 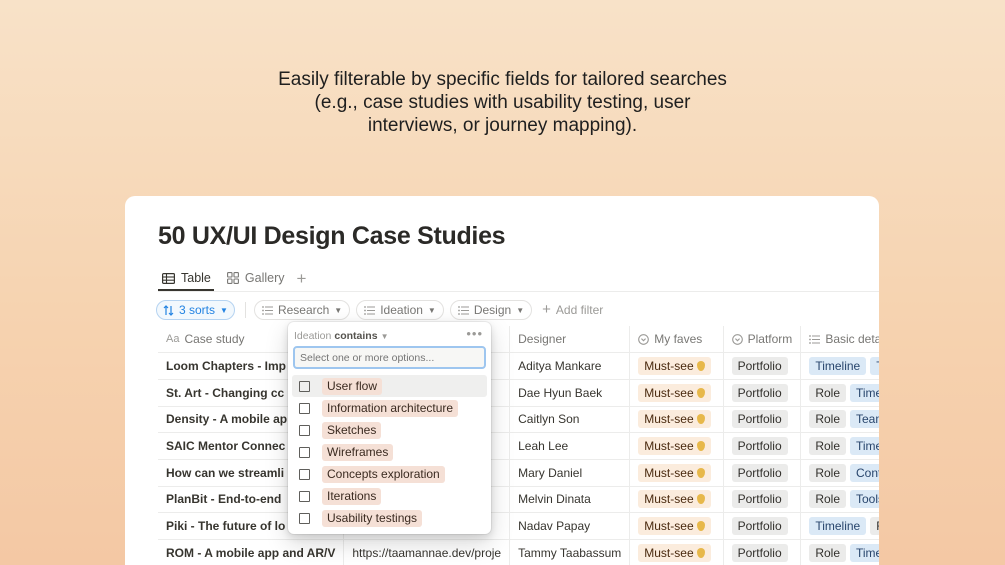 What do you see at coordinates (572, 309) in the screenshot?
I see `add-filter-button: + Add filter` at bounding box center [572, 309].